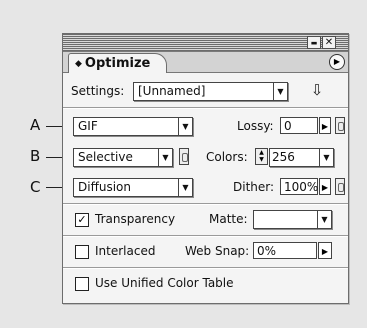 This screenshot has width=367, height=328. I want to click on transparency-checkbox: ✓, so click(82, 220).